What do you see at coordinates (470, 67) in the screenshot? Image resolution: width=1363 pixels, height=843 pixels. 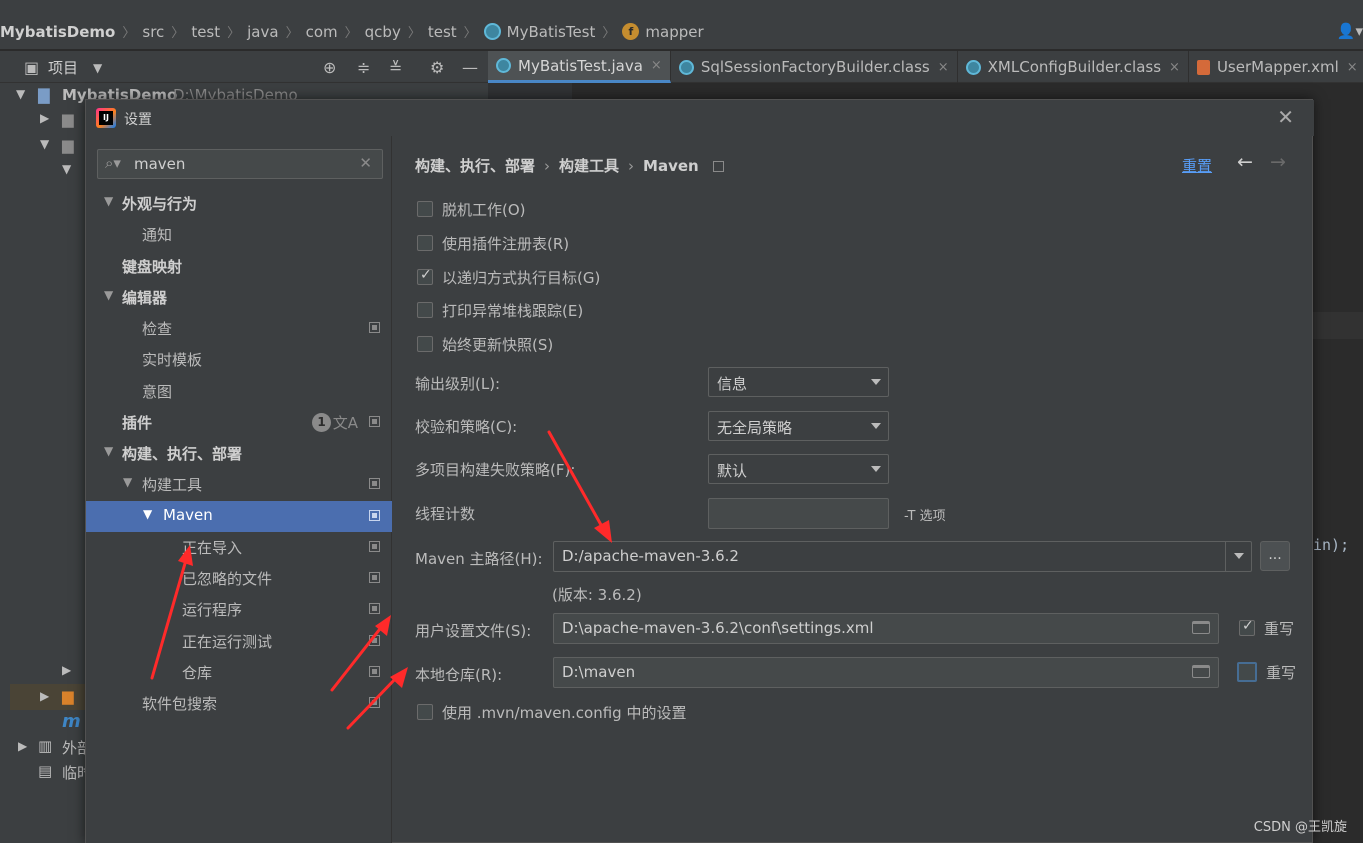 I see `minimize-icon: —` at bounding box center [470, 67].